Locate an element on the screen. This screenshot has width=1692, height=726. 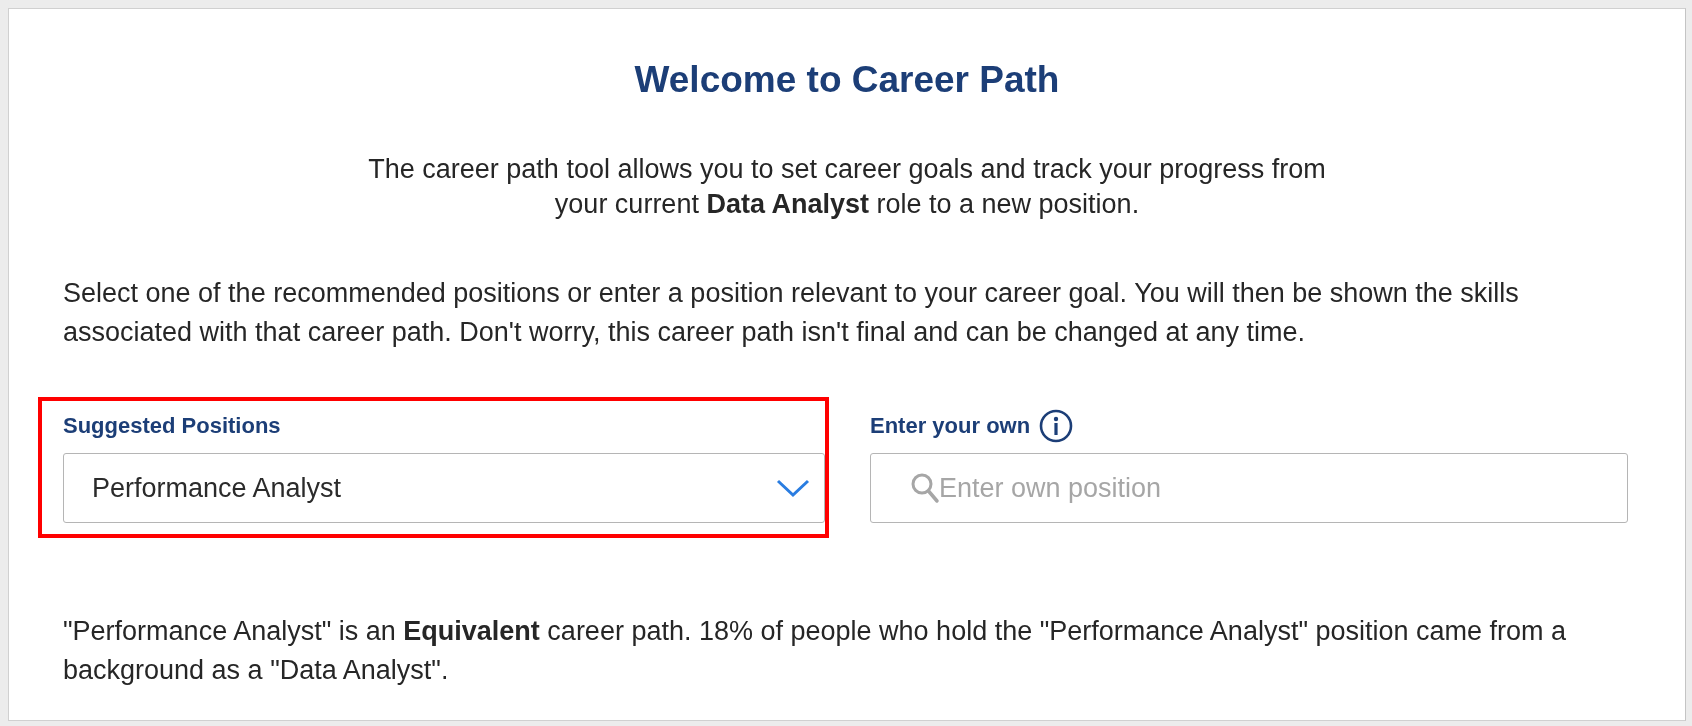
chevron-down-icon is located at coordinates (793, 488).